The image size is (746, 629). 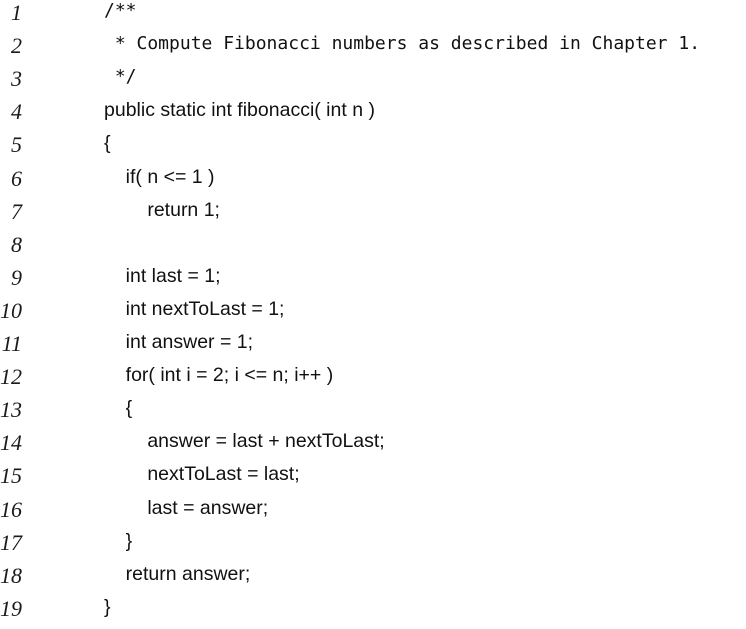 What do you see at coordinates (186, 507) in the screenshot?
I see `line-text: last = answer;` at bounding box center [186, 507].